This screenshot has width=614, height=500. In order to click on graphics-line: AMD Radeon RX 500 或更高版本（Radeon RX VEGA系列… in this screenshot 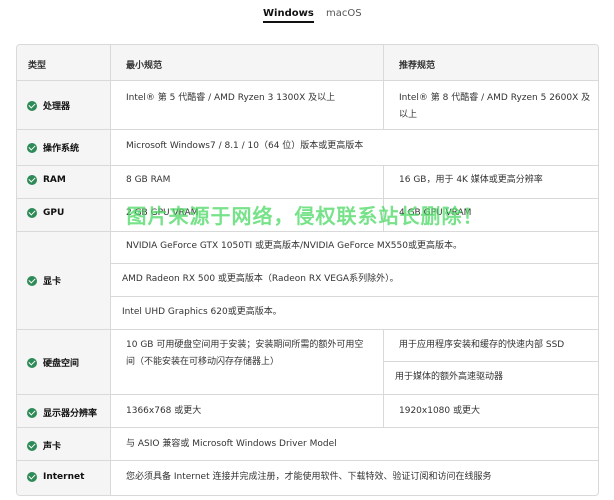, I will do `click(260, 279)`.